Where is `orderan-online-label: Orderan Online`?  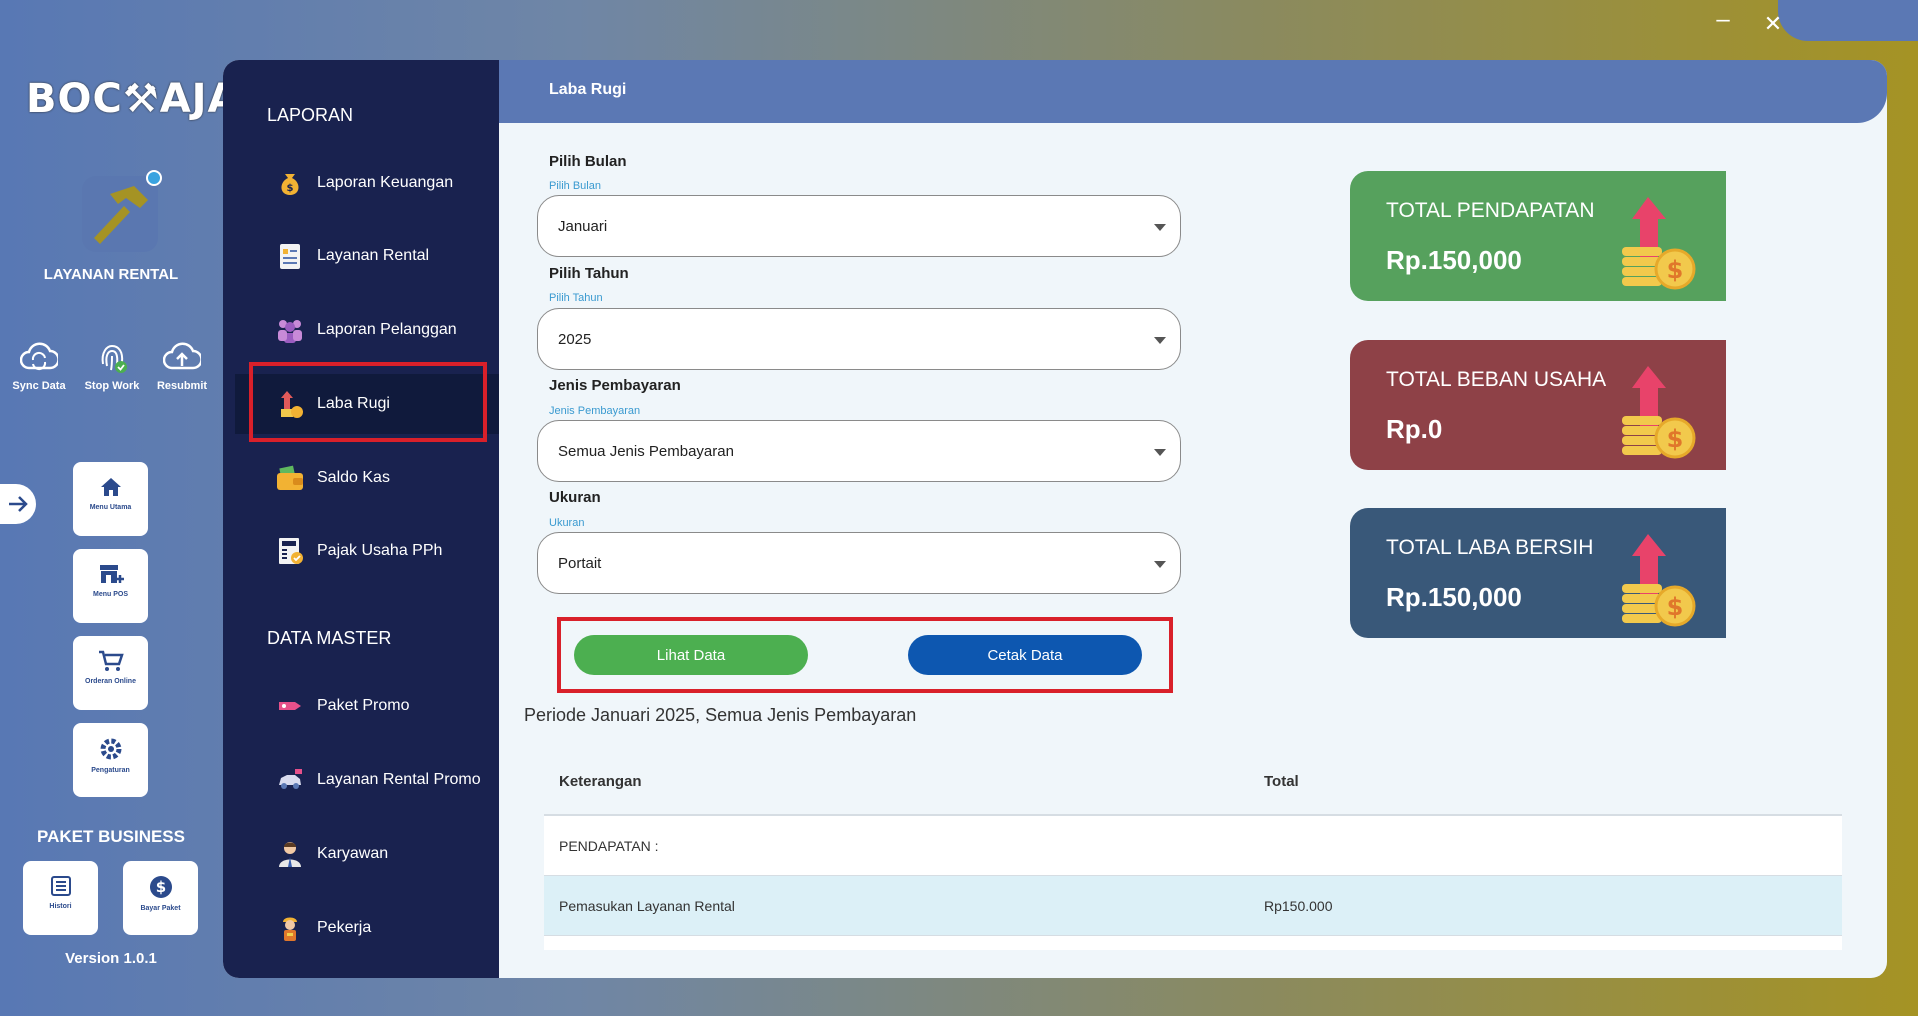
orderan-online-label: Orderan Online is located at coordinates (110, 681).